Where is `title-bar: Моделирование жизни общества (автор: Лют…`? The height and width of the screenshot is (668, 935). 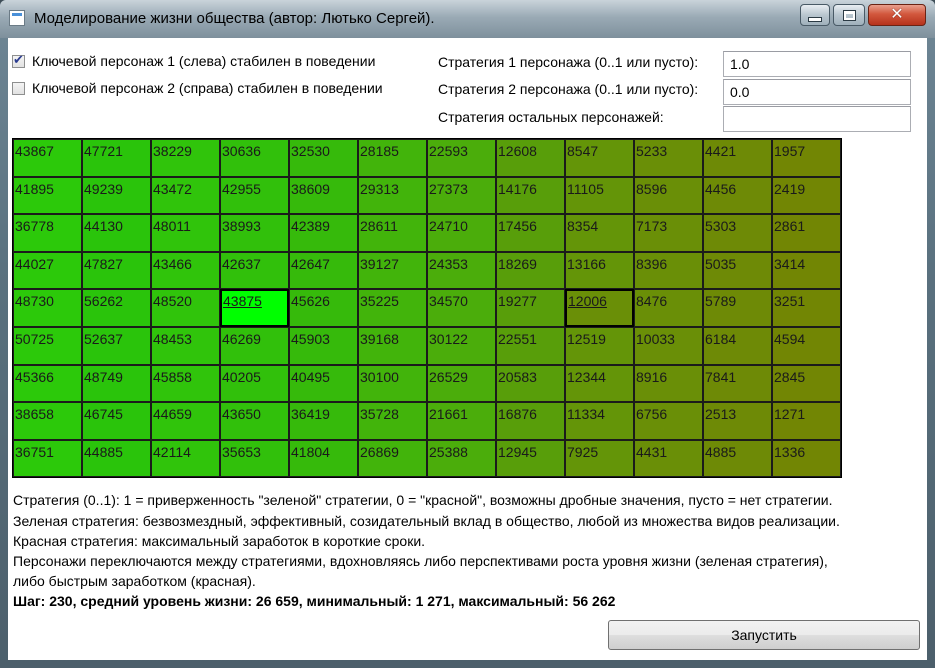 title-bar: Моделирование жизни общества (автор: Лют… is located at coordinates (467, 19).